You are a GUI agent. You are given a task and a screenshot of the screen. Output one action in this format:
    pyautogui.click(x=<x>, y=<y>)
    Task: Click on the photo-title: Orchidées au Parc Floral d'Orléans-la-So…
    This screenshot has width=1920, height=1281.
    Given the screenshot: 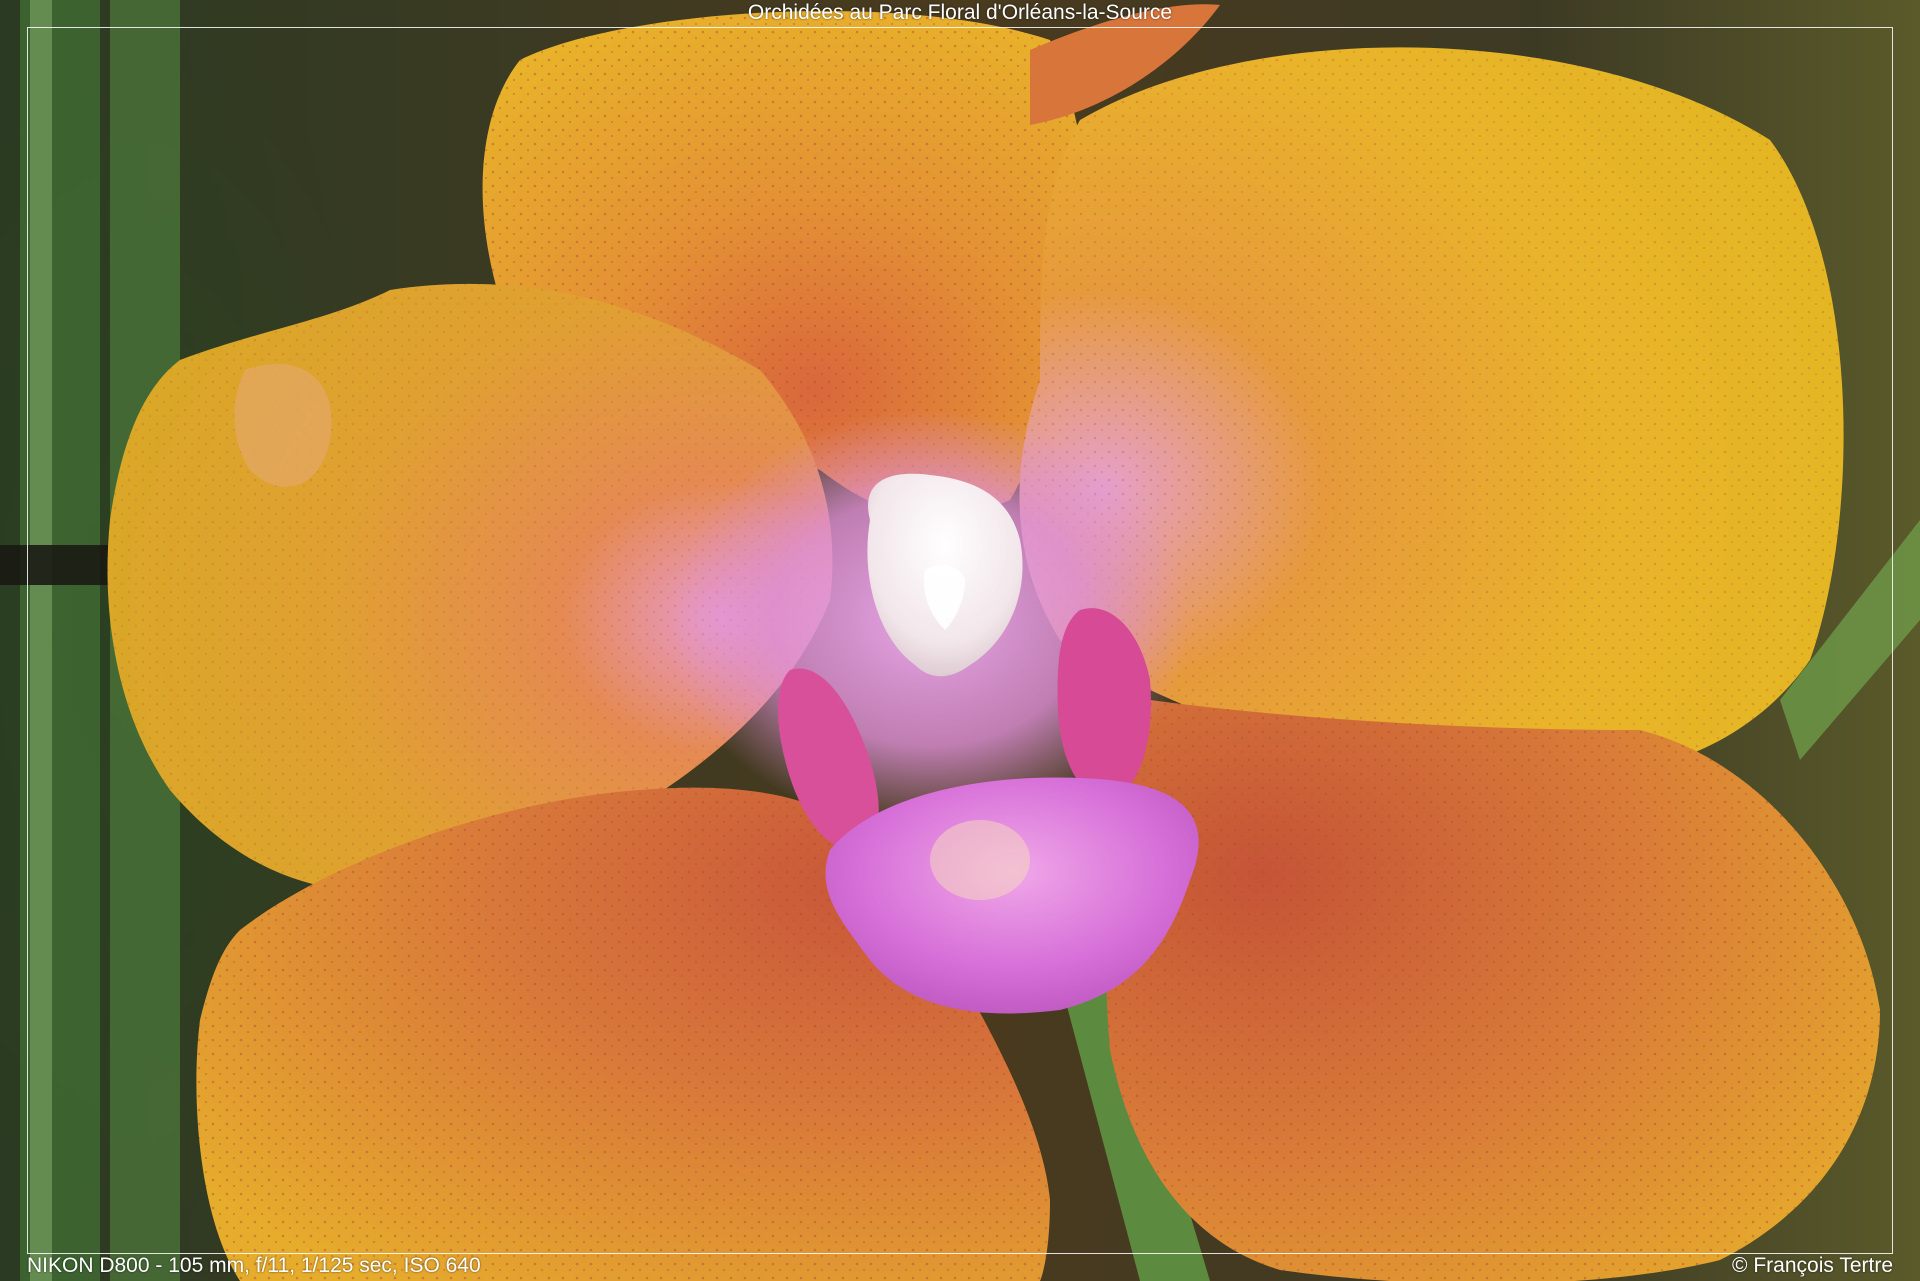 What is the action you would take?
    pyautogui.click(x=960, y=12)
    